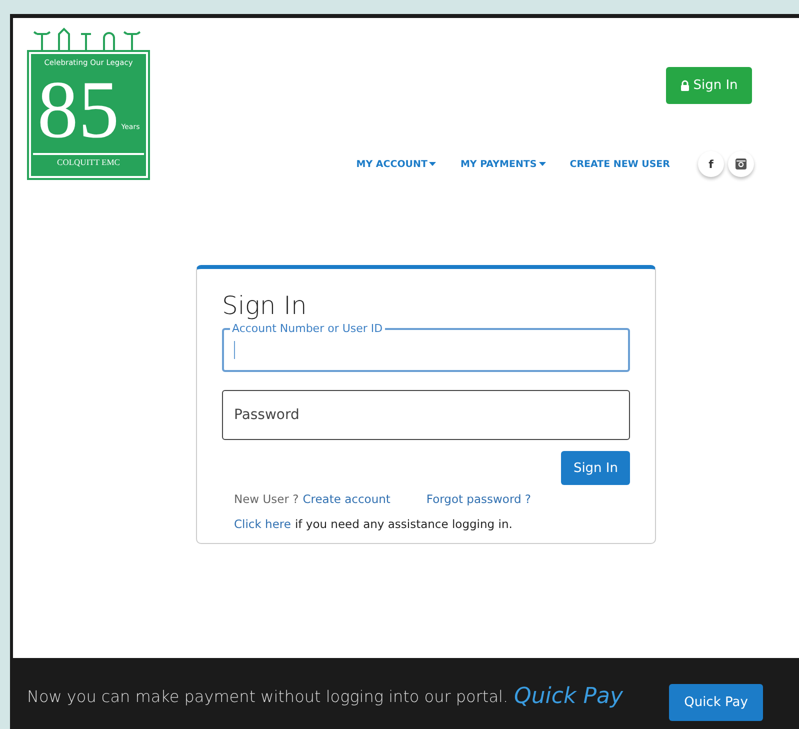  Describe the element at coordinates (685, 85) in the screenshot. I see `lock-icon` at that location.